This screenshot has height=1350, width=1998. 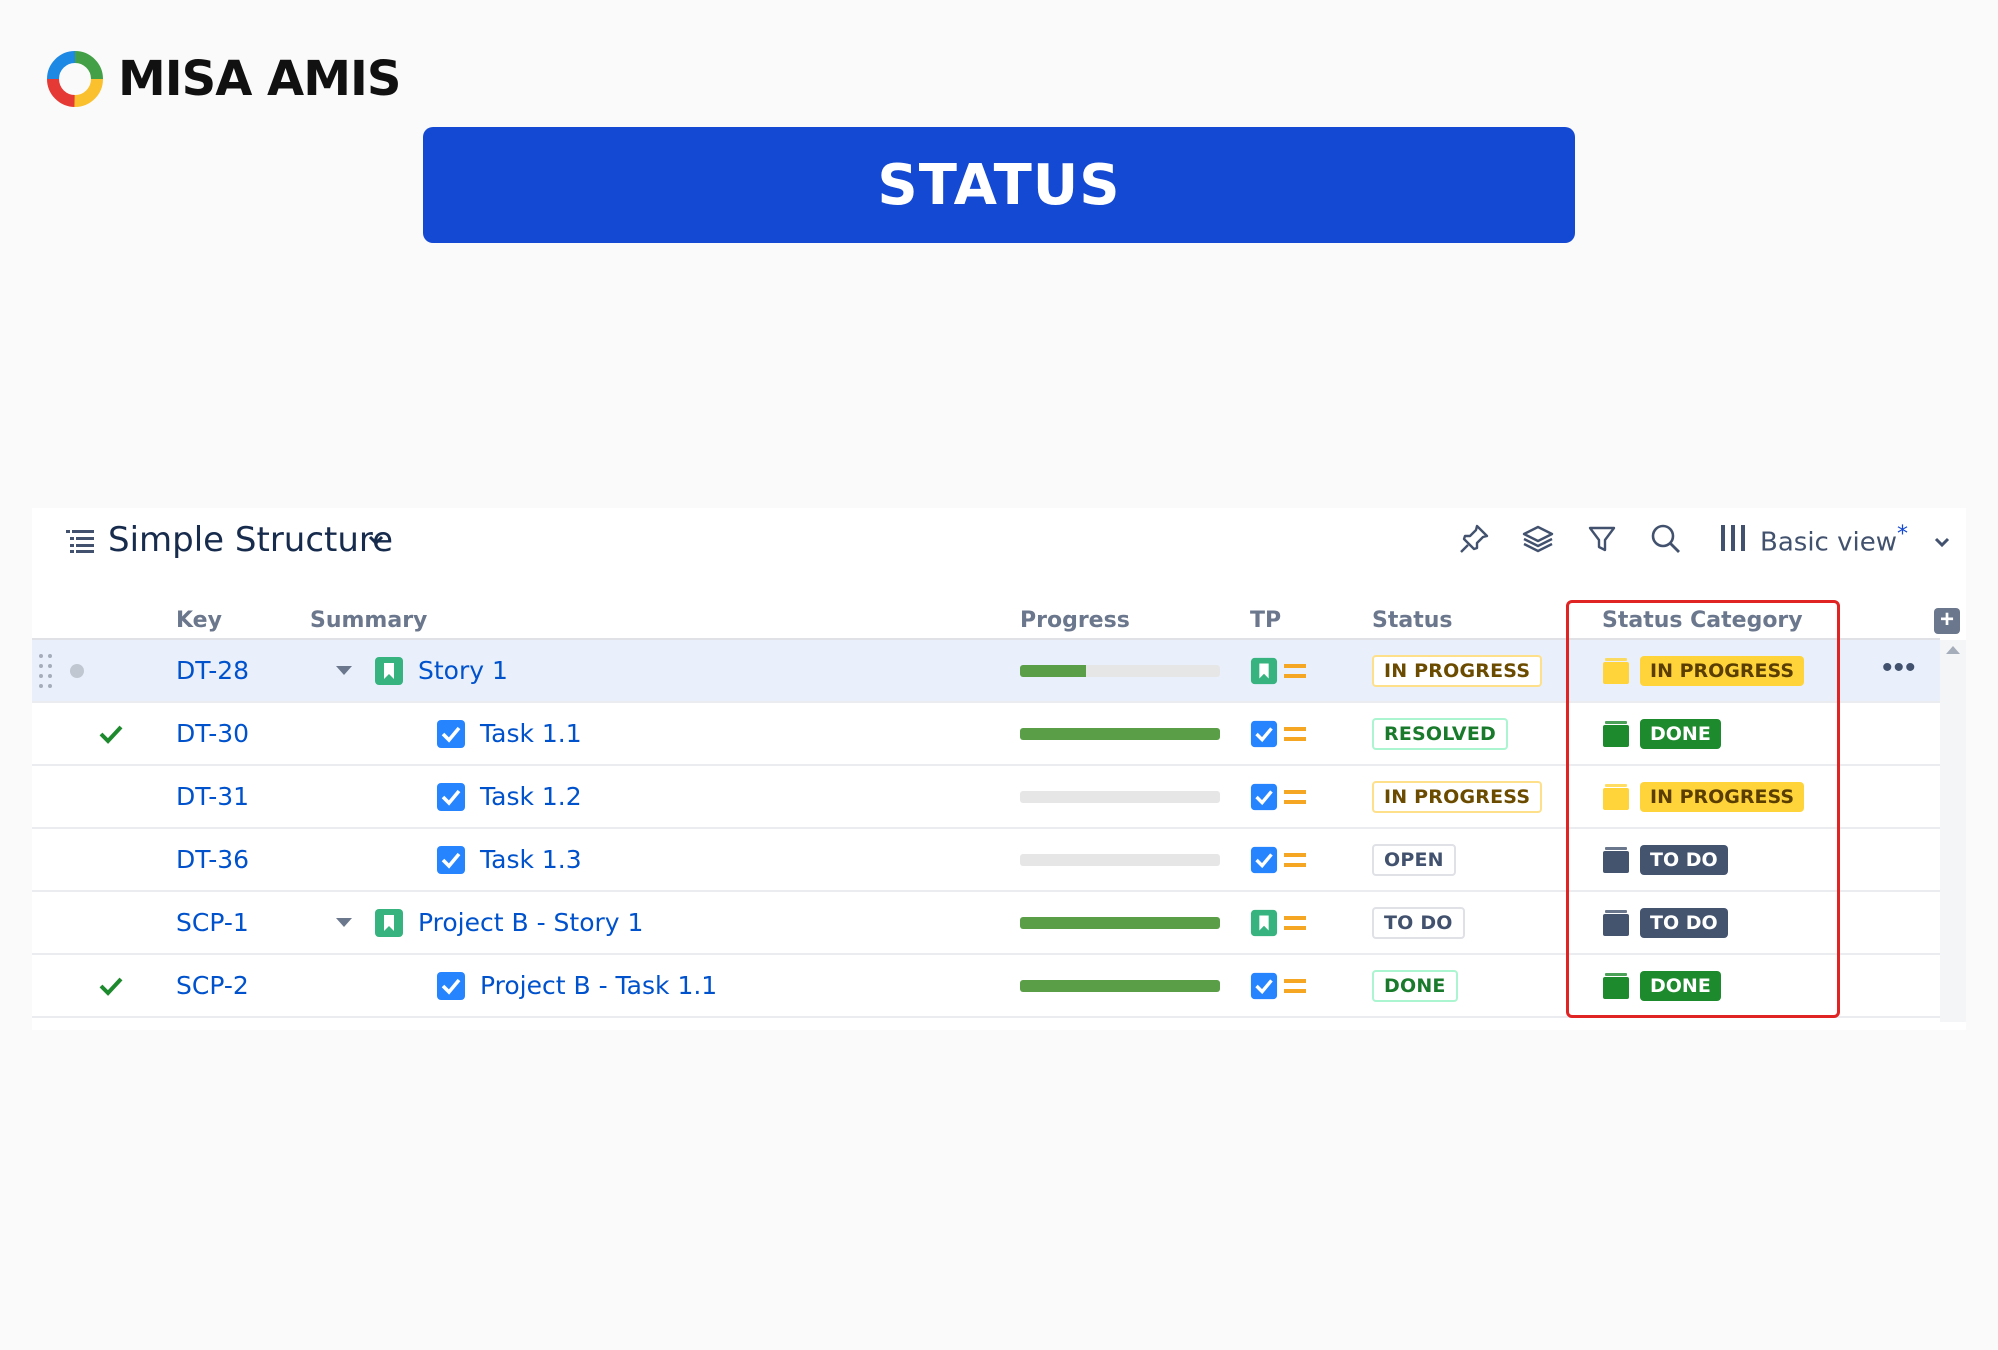 I want to click on issue-summary: Project B - Story 1, so click(x=530, y=922).